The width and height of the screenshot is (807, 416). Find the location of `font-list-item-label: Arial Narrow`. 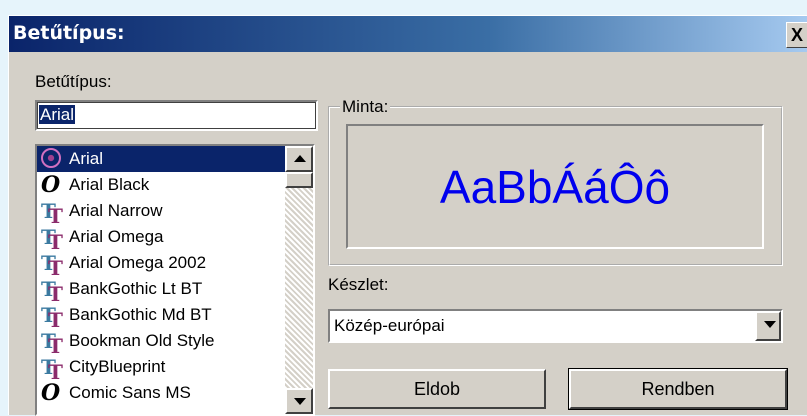

font-list-item-label: Arial Narrow is located at coordinates (116, 210).